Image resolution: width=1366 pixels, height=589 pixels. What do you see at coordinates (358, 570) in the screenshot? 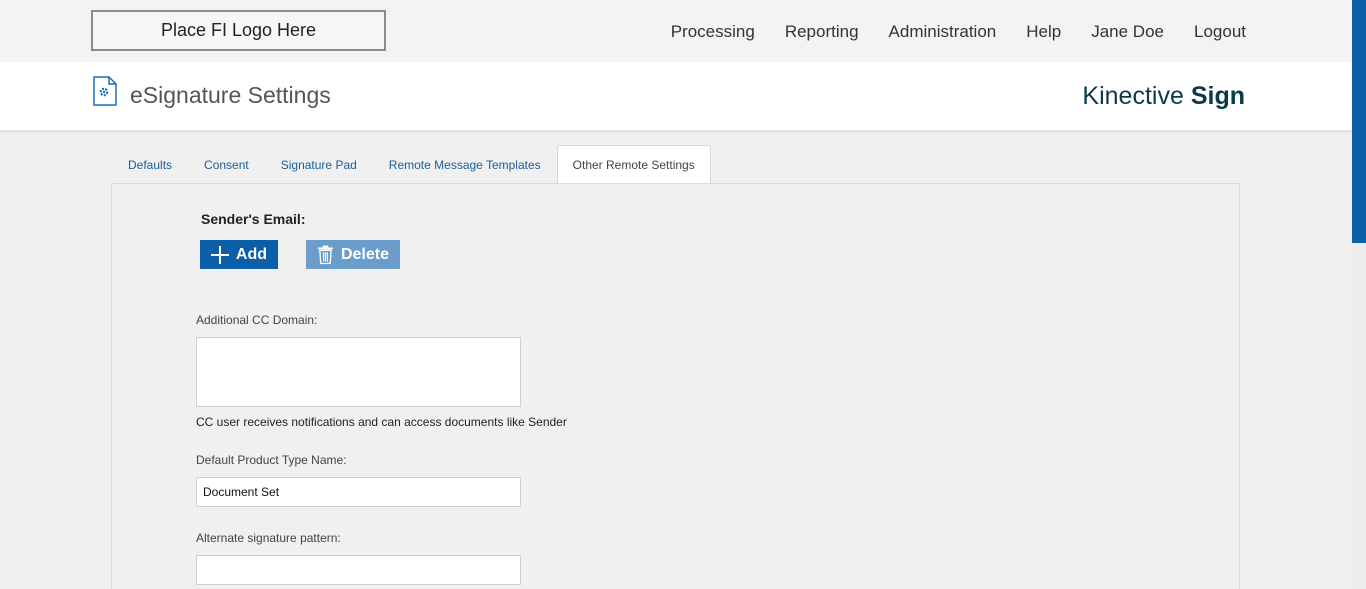
I see `alt-signature-input` at bounding box center [358, 570].